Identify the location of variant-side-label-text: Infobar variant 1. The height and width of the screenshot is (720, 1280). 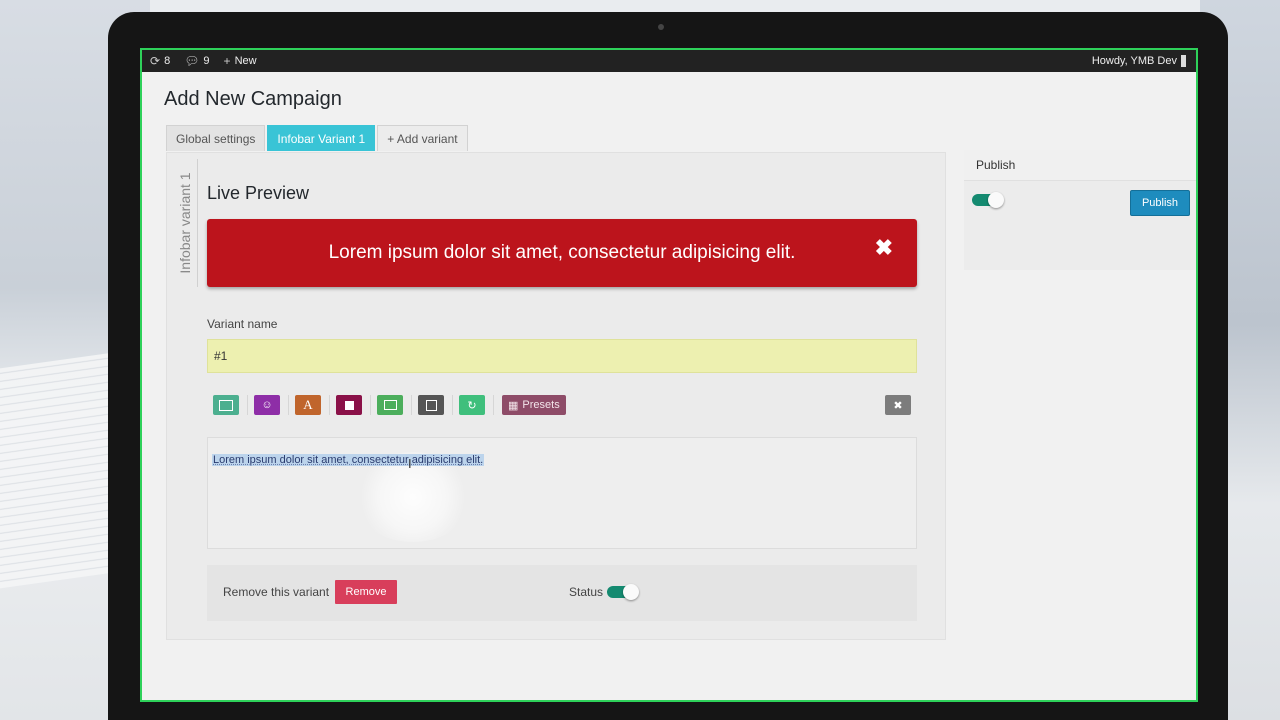
(185, 223).